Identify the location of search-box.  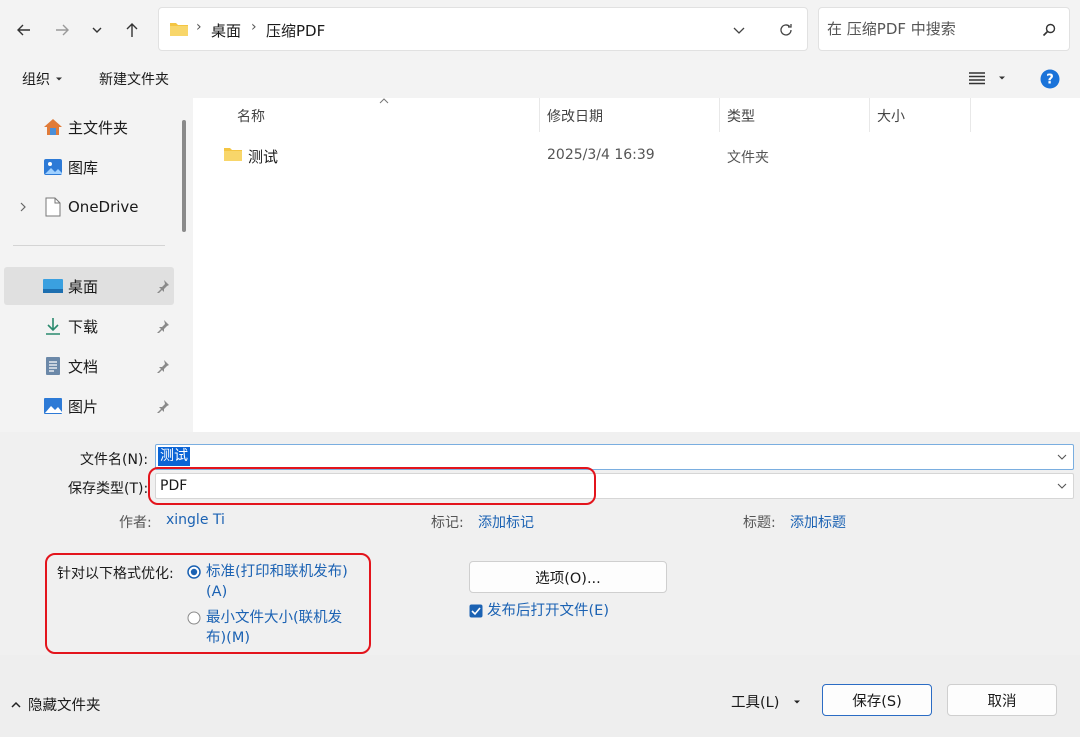
(944, 29).